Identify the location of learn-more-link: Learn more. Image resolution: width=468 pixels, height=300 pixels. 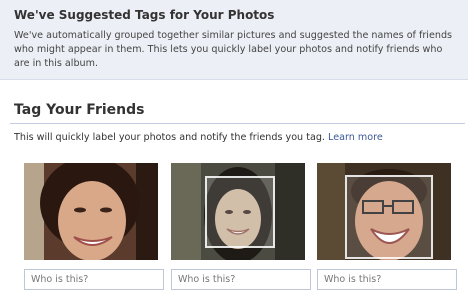
(355, 137).